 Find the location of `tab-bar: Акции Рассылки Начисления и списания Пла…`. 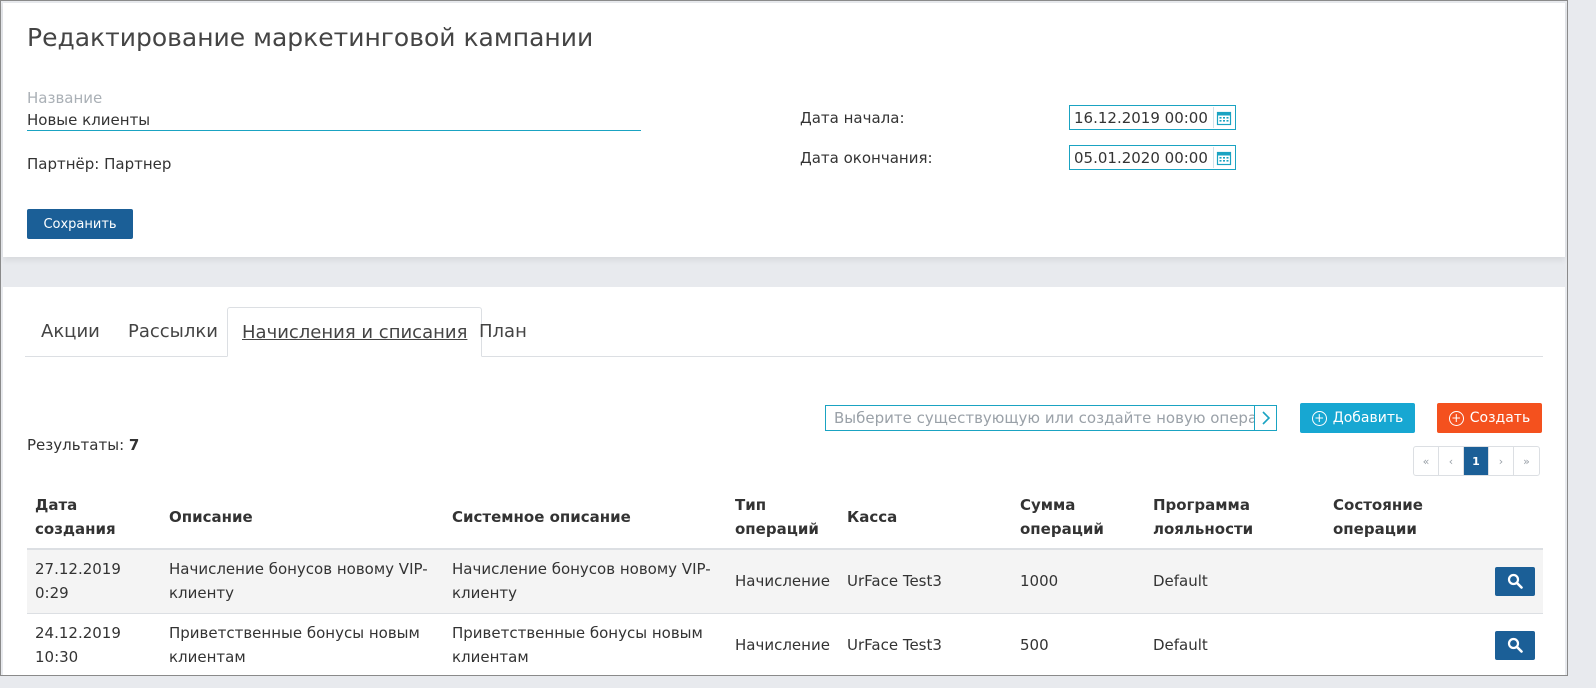

tab-bar: Акции Рассылки Начисления и списания Пла… is located at coordinates (784, 332).